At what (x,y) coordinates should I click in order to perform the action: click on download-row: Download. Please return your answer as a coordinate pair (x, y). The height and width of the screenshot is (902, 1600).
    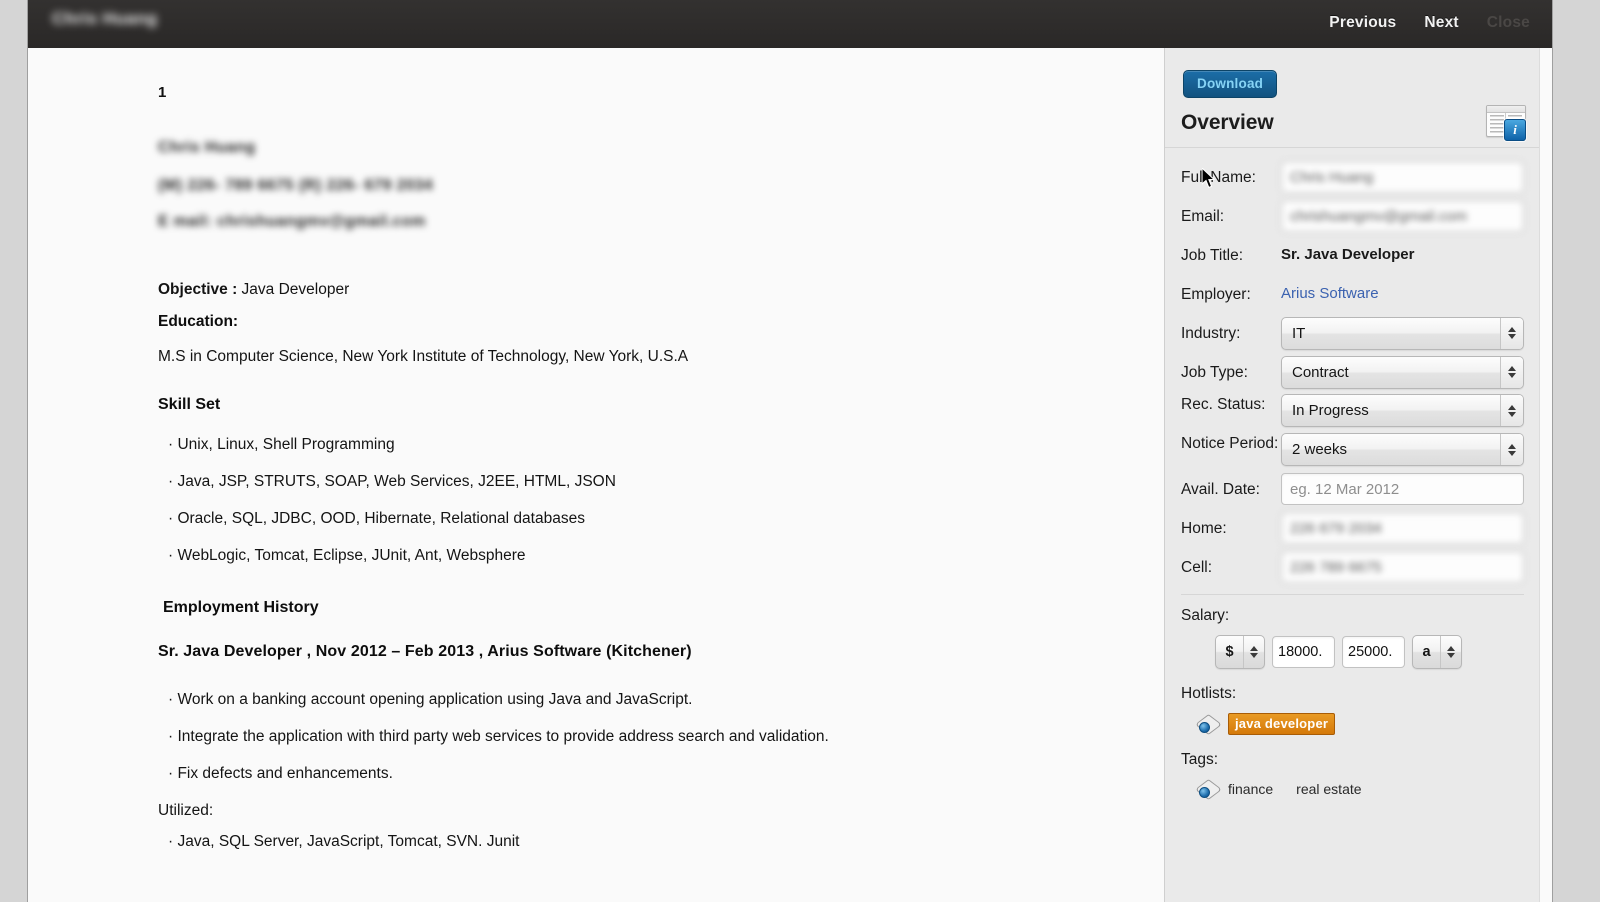
    Looking at the image, I should click on (1352, 73).